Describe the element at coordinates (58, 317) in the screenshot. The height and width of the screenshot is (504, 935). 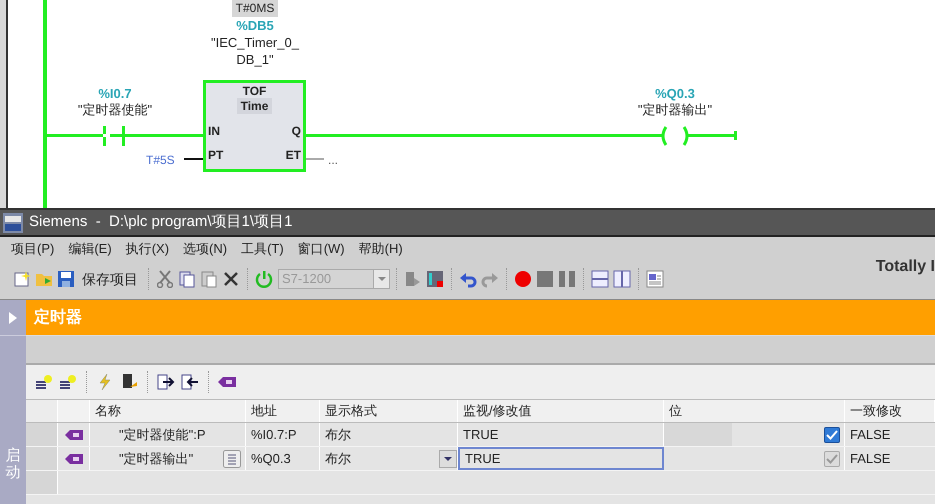
I see `section-title: 定时器` at that location.